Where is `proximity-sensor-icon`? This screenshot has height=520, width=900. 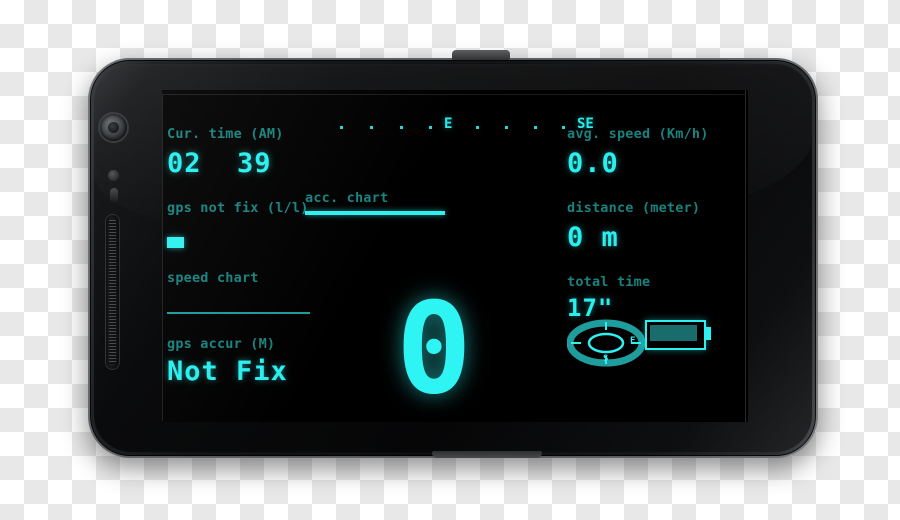 proximity-sensor-icon is located at coordinates (113, 175).